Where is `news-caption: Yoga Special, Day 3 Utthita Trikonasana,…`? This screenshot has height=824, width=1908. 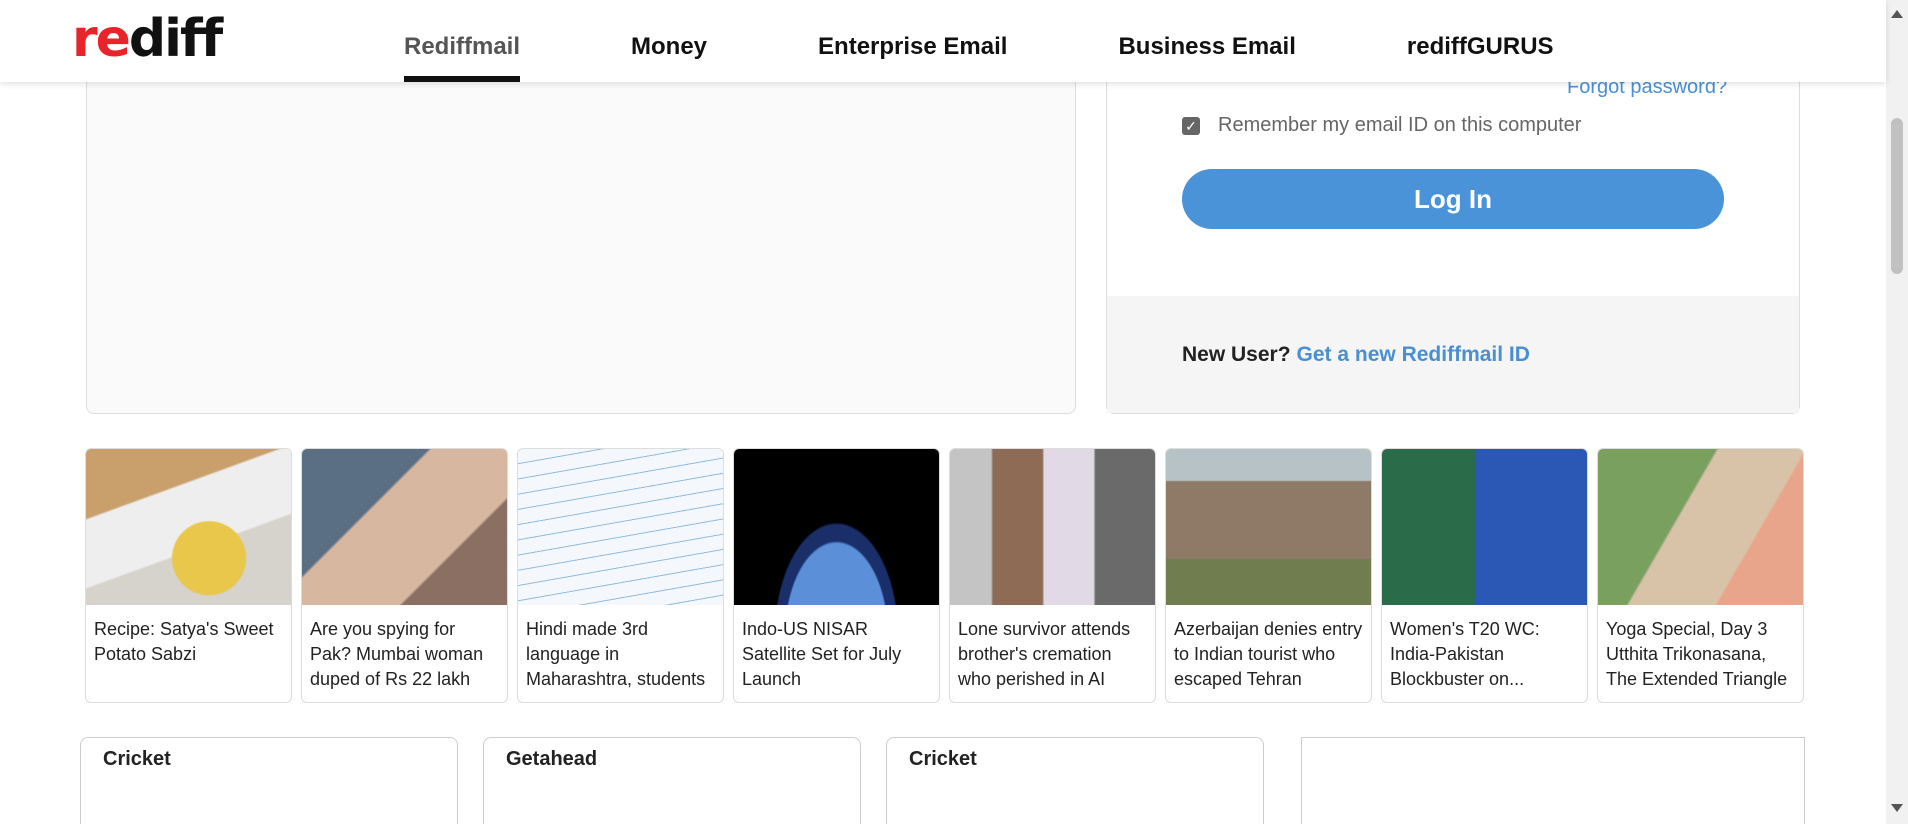 news-caption: Yoga Special, Day 3 Utthita Trikonasana,… is located at coordinates (1700, 653).